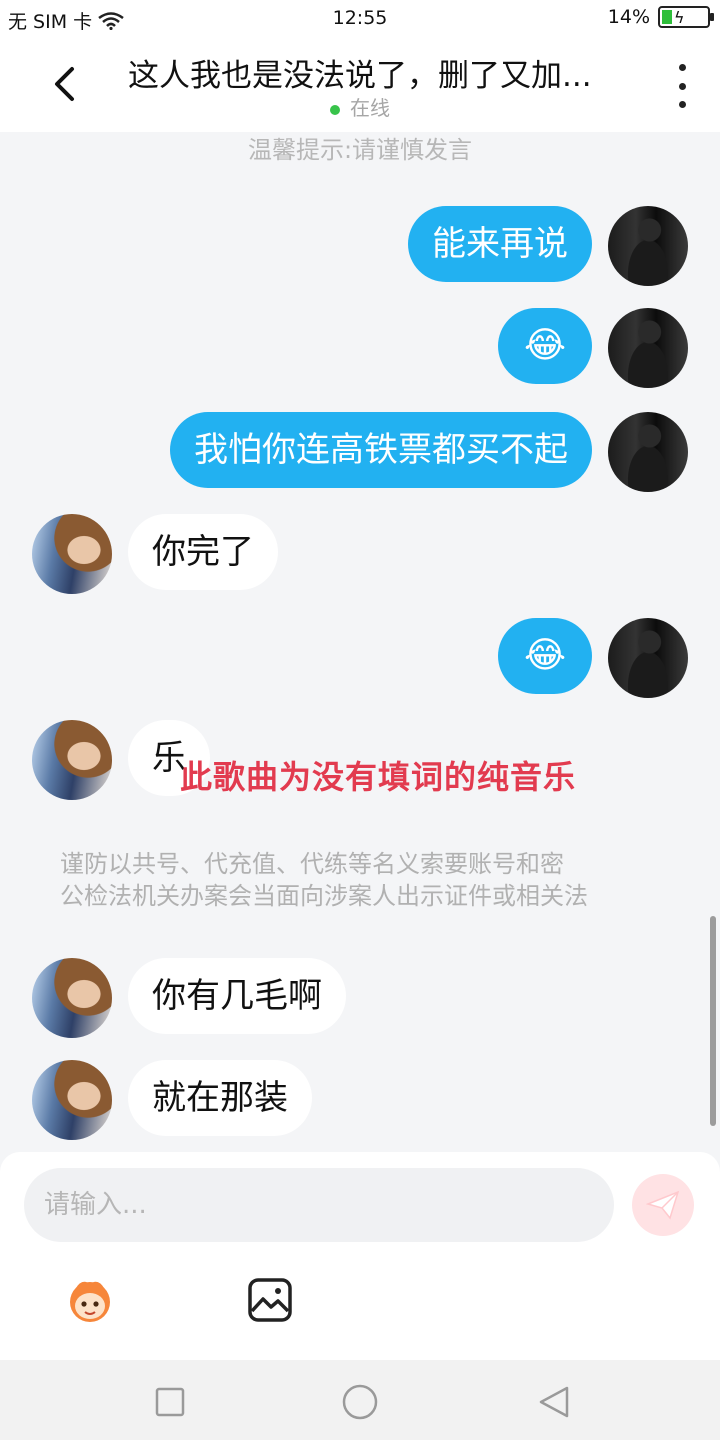 This screenshot has height=1440, width=720. I want to click on chat-header: 这人我也是没法说了，删了又加... 在线, so click(360, 85).